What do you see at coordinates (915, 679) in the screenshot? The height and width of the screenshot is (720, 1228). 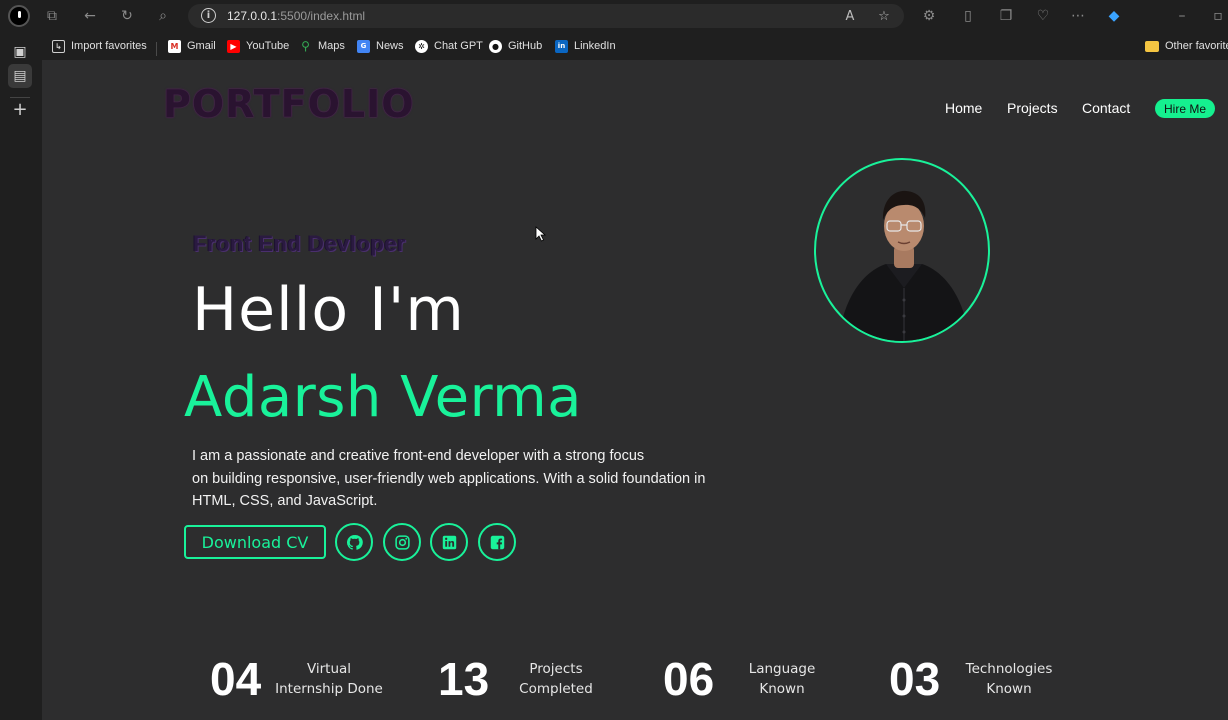 I see `stat-number-technologies: 03` at bounding box center [915, 679].